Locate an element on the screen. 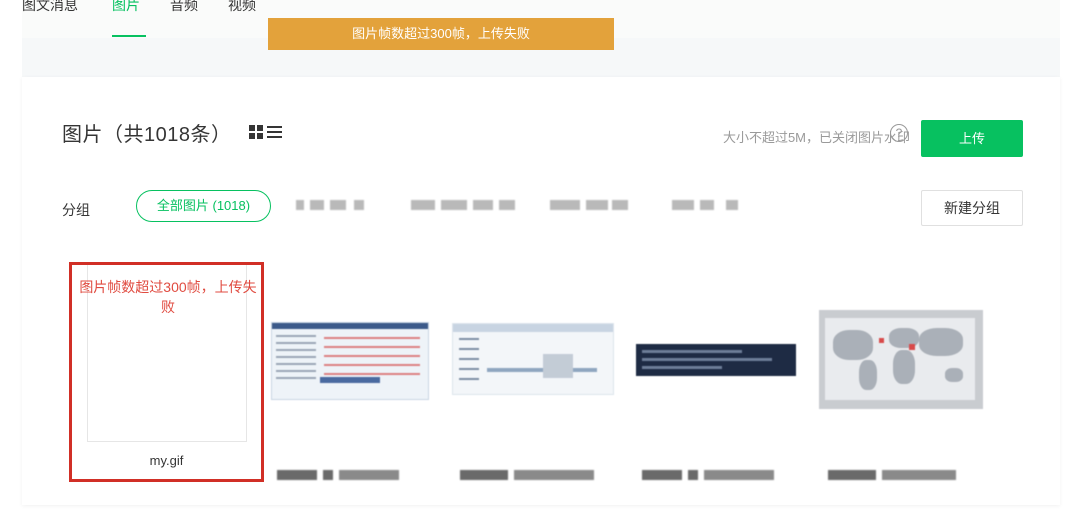 This screenshot has width=1080, height=525. group-label: 分组 is located at coordinates (76, 210).